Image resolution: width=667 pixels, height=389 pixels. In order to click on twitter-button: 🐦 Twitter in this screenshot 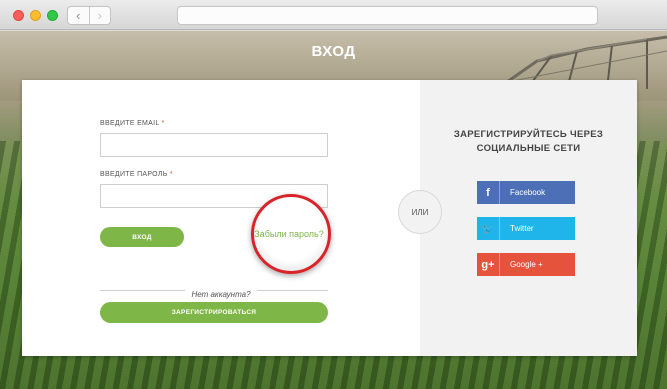, I will do `click(526, 228)`.